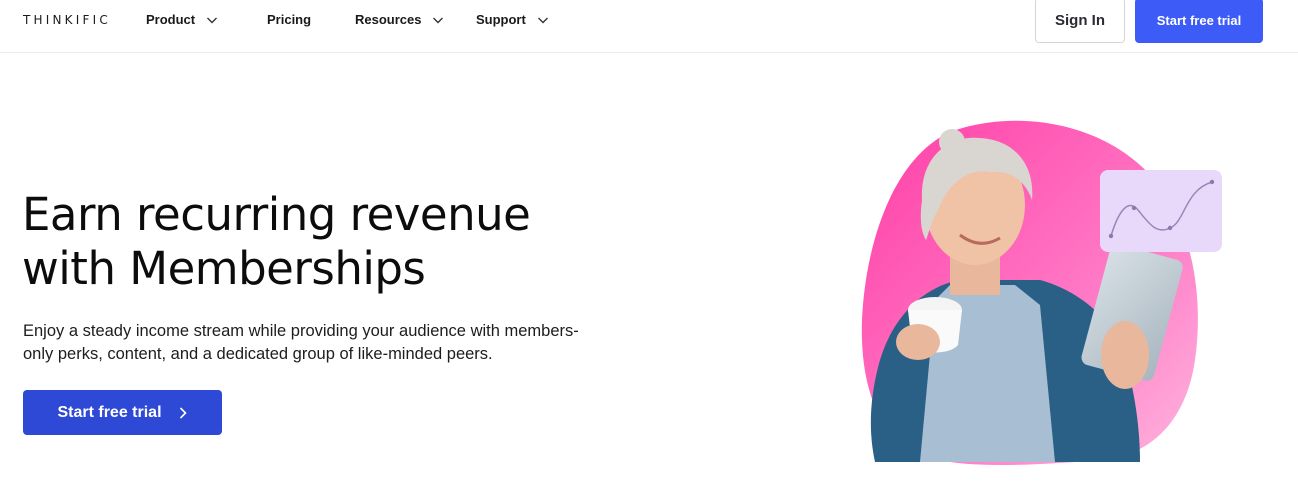  I want to click on hero-title: Earn recurring revenue with Memberships, so click(332, 242).